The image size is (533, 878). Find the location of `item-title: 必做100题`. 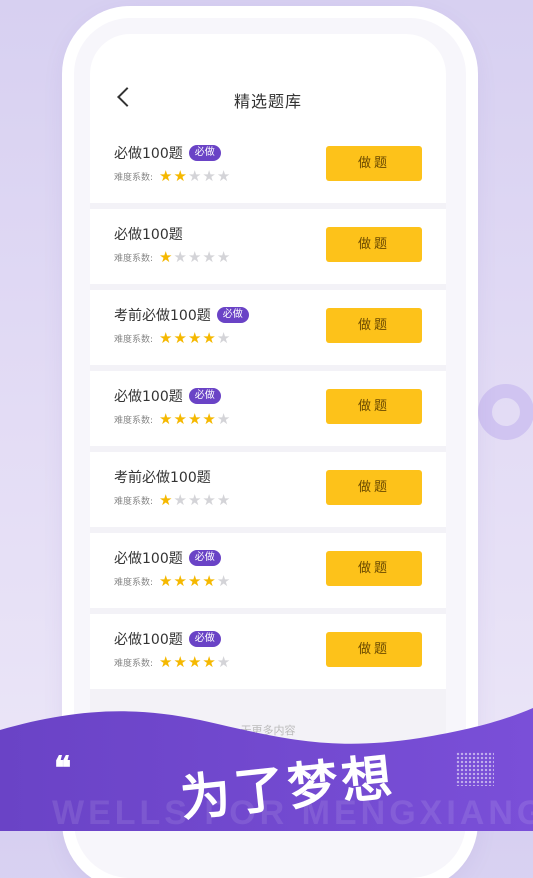

item-title: 必做100题 is located at coordinates (148, 234).